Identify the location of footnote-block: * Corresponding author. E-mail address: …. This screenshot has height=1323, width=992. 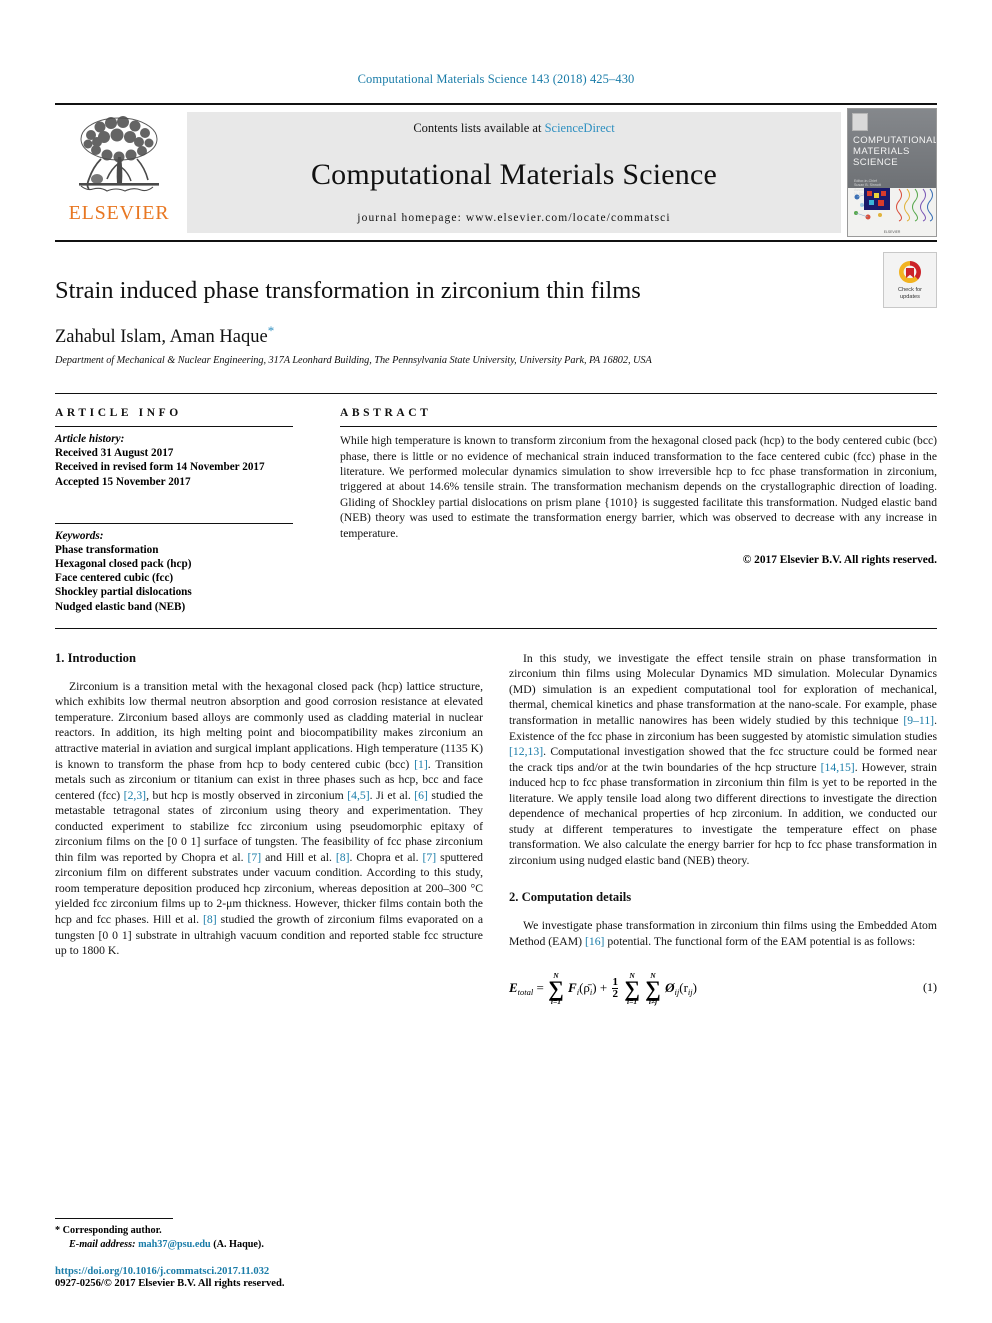
(272, 1253).